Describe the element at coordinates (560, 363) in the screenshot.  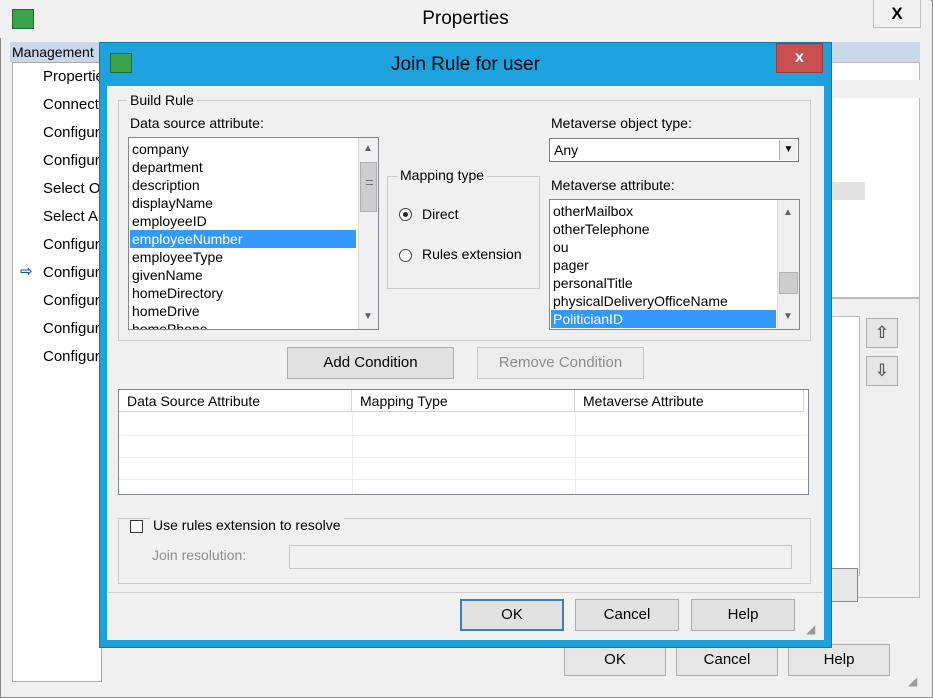
I see `remove-condition-button: Remove Condition` at that location.